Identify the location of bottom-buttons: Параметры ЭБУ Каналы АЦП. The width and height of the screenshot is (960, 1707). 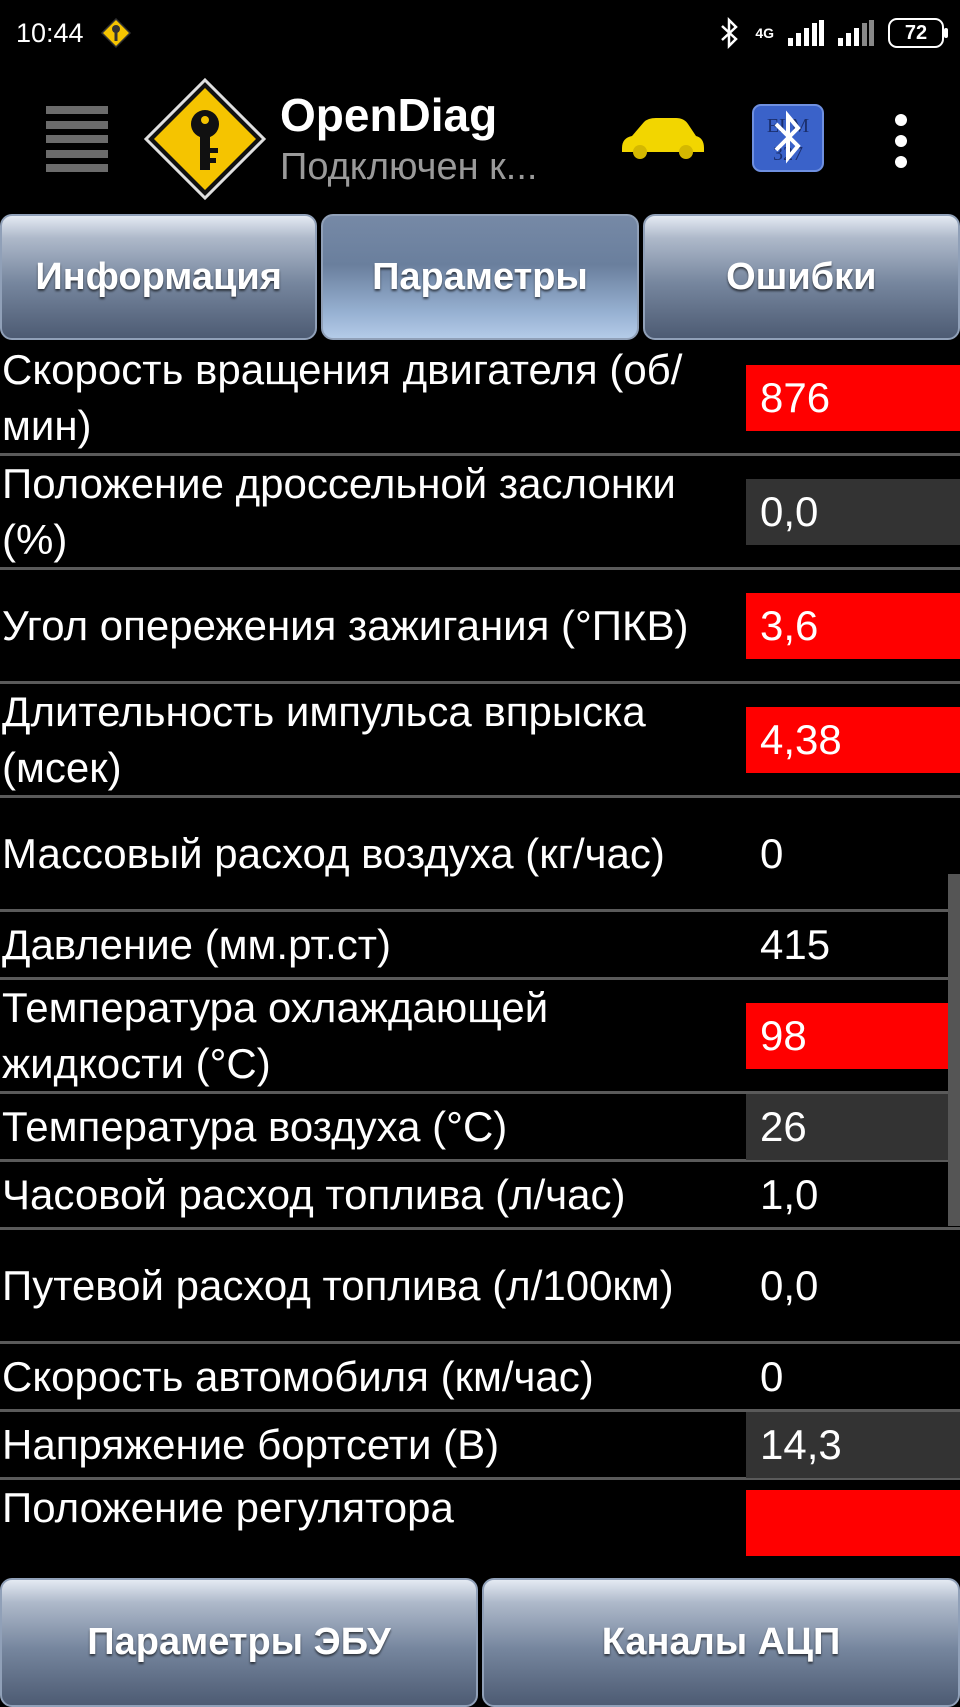
(480, 1642).